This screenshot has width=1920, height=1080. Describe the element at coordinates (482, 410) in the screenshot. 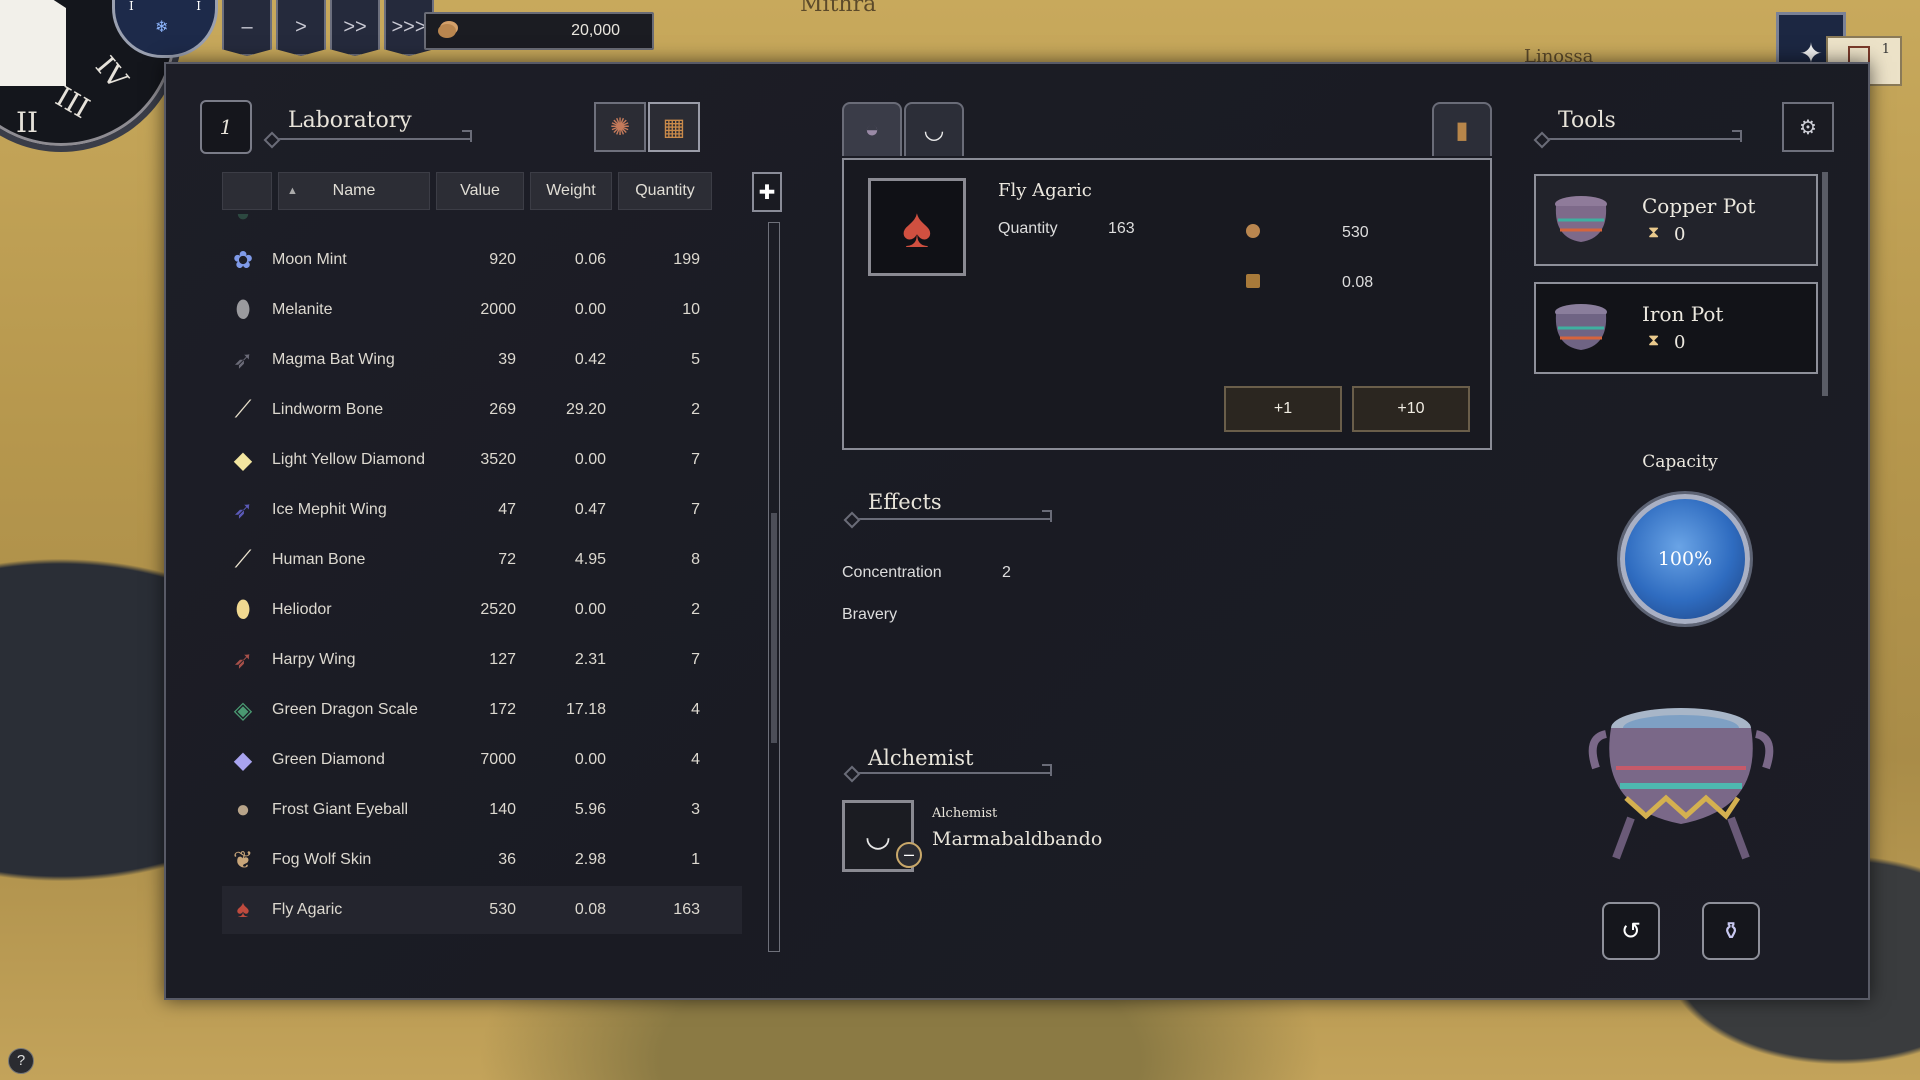

I see `list-item: ⟋ Lindworm Bone 269 29.20 2` at that location.